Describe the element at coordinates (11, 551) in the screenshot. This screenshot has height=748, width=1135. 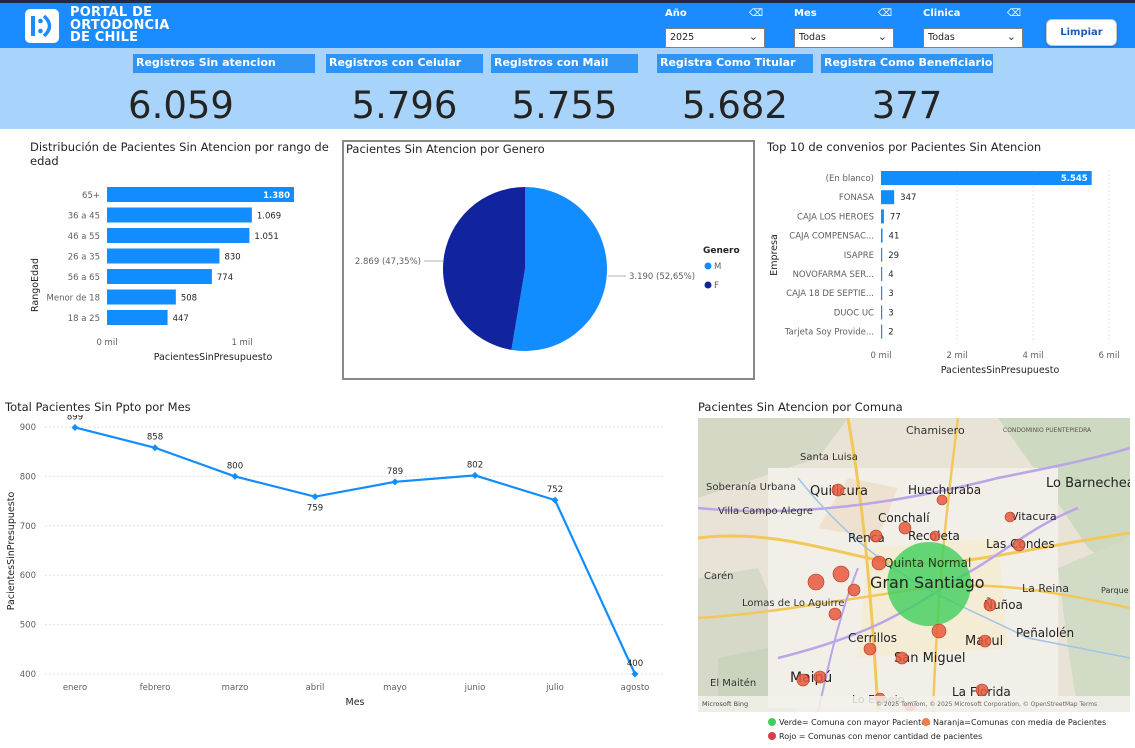
I see `monthly-y-axis-title: PacientesSinPresupuesto` at that location.